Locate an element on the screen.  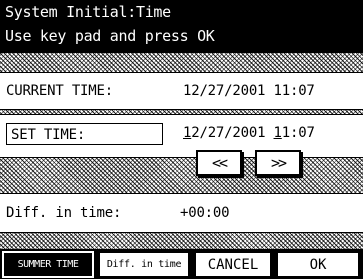
diff-in-time-value: +00:00 is located at coordinates (205, 213).